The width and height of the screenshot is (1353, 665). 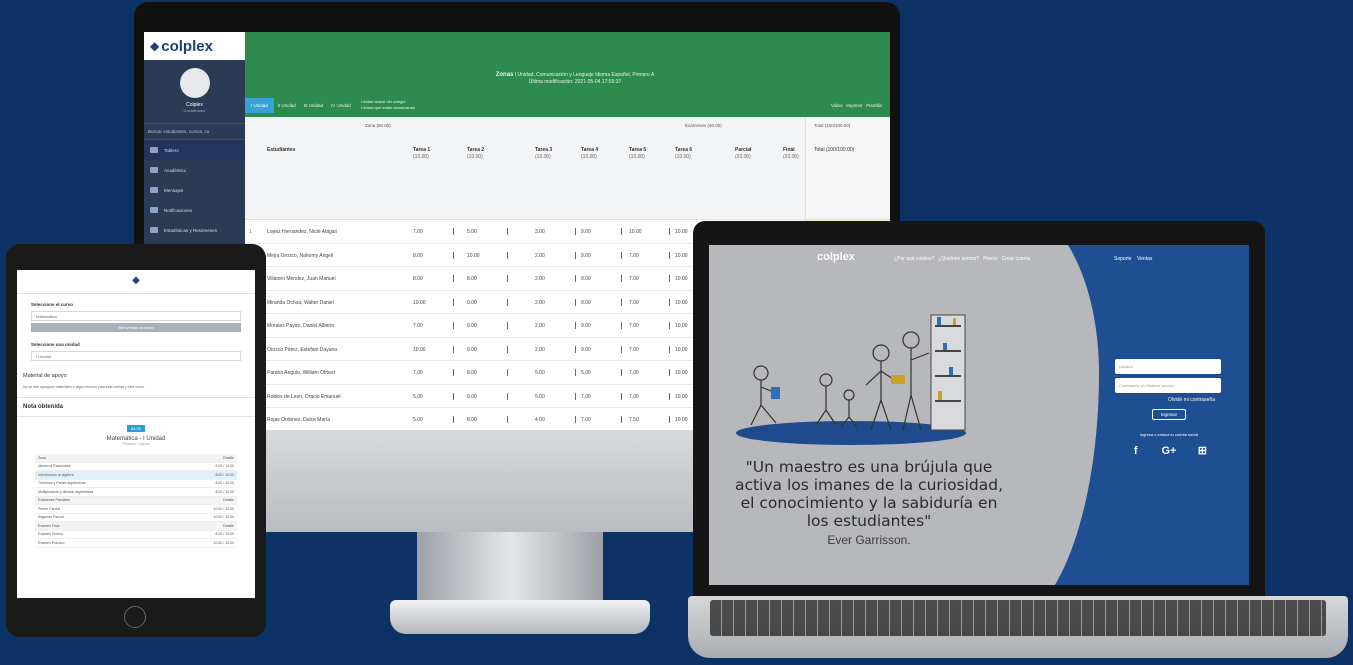 What do you see at coordinates (194, 150) in the screenshot?
I see `sidebar-item-dashboard: Tablero` at bounding box center [194, 150].